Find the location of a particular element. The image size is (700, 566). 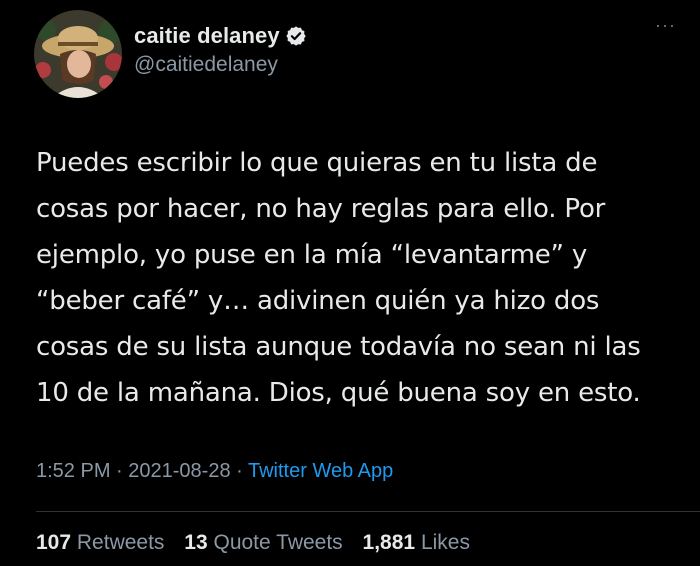

name-row: caitie delaney is located at coordinates (220, 36).